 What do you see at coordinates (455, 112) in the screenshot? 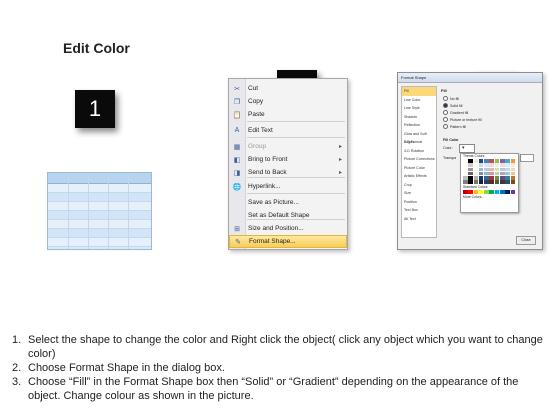
I see `fill-option-gradient-fill: Gradient fill` at bounding box center [455, 112].